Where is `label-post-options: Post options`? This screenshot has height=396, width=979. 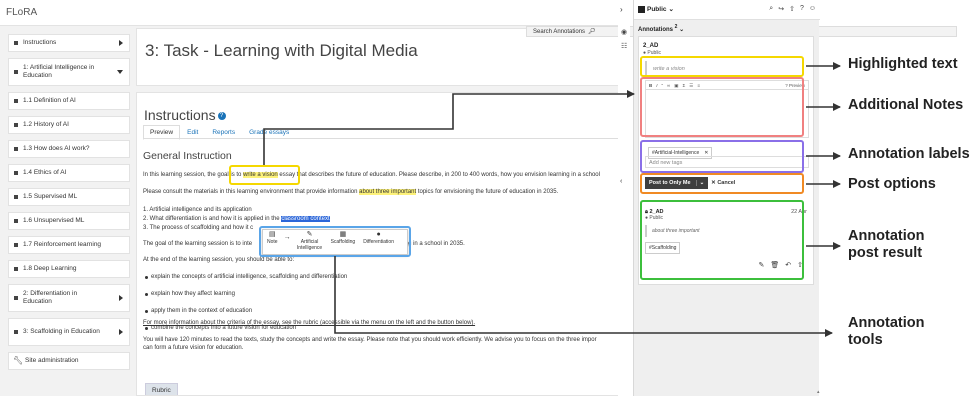
label-post-options: Post options is located at coordinates (892, 184).